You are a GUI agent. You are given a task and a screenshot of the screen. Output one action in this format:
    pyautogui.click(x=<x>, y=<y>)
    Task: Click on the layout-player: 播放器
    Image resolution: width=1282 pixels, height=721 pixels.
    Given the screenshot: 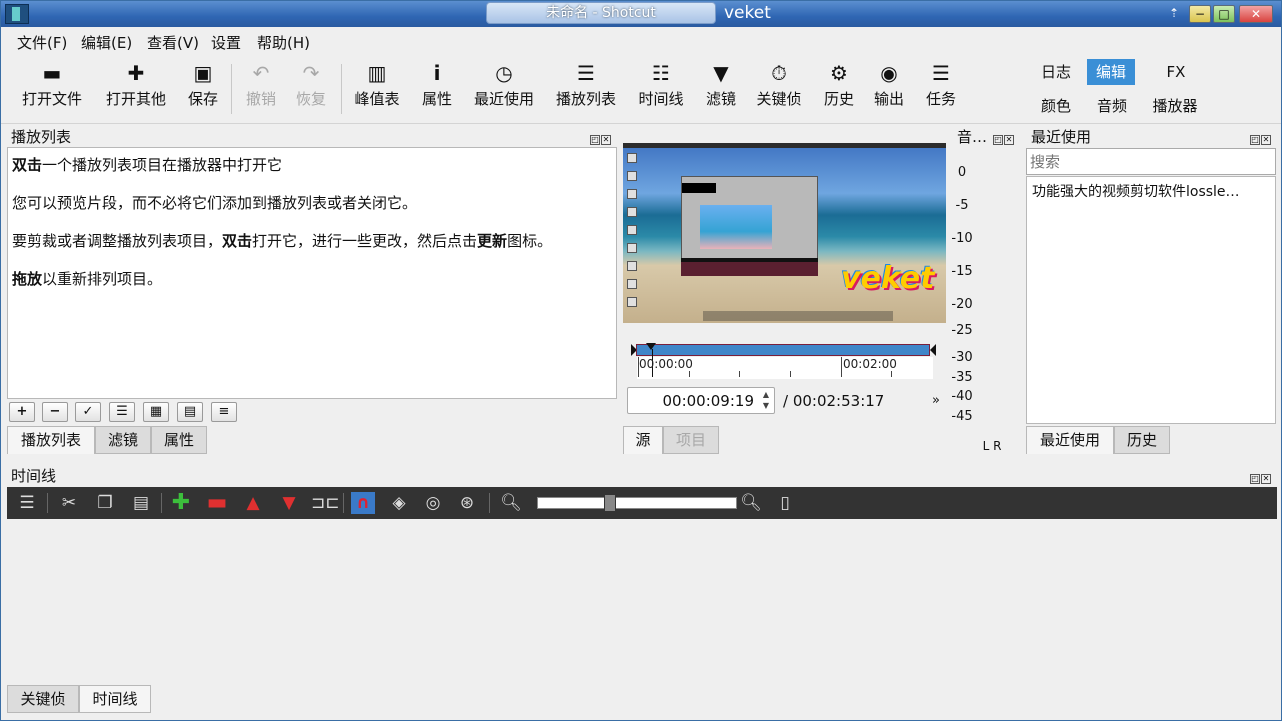 What is the action you would take?
    pyautogui.click(x=1175, y=106)
    